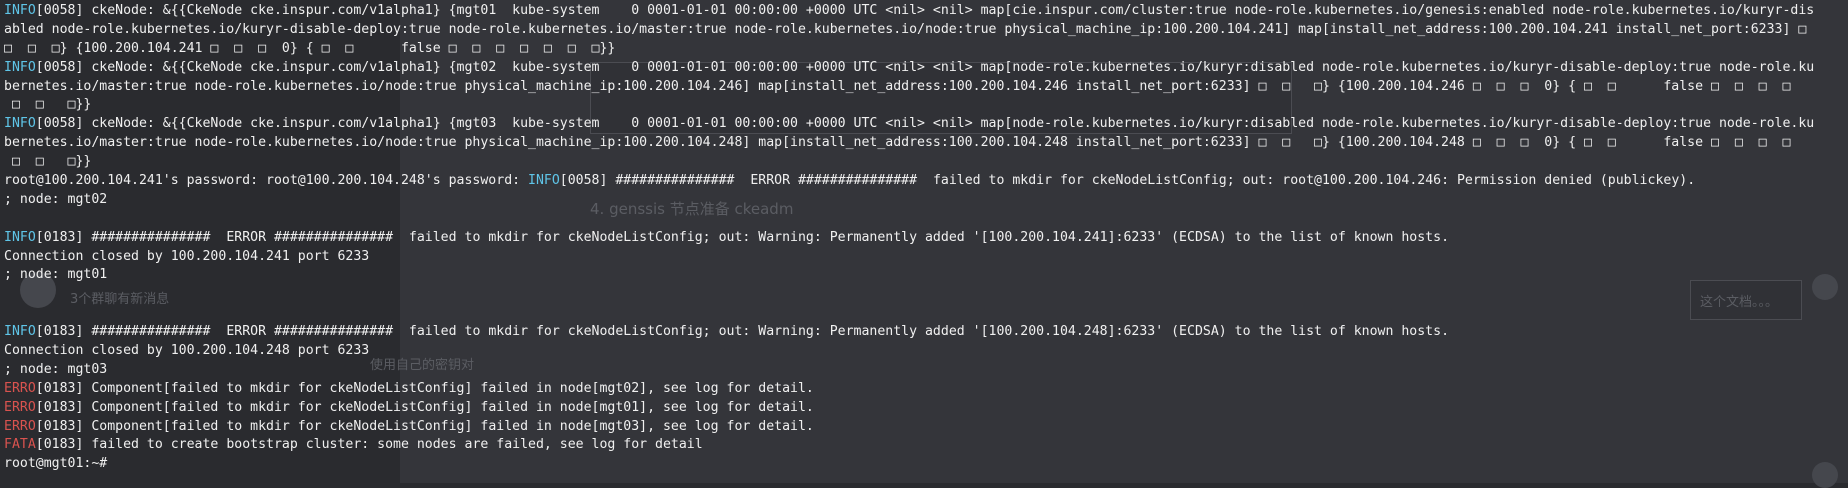  Describe the element at coordinates (924, 275) in the screenshot. I see `terminal-line: ; node: mgt01` at that location.